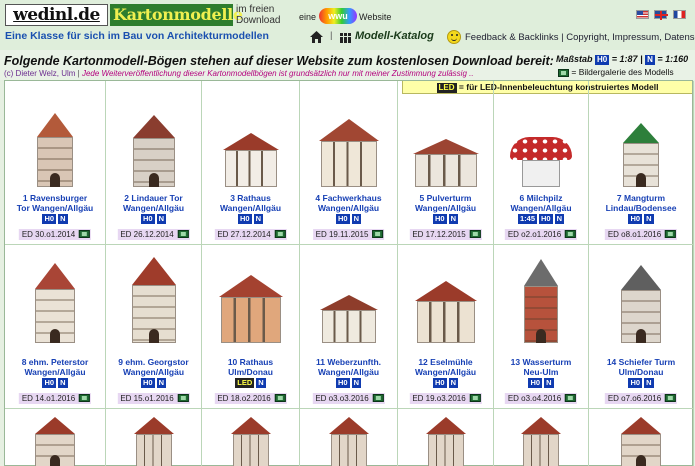 The image size is (695, 466). What do you see at coordinates (541, 367) in the screenshot?
I see `model-title: 13 Wasserturm Neu-Ulm` at bounding box center [541, 367].